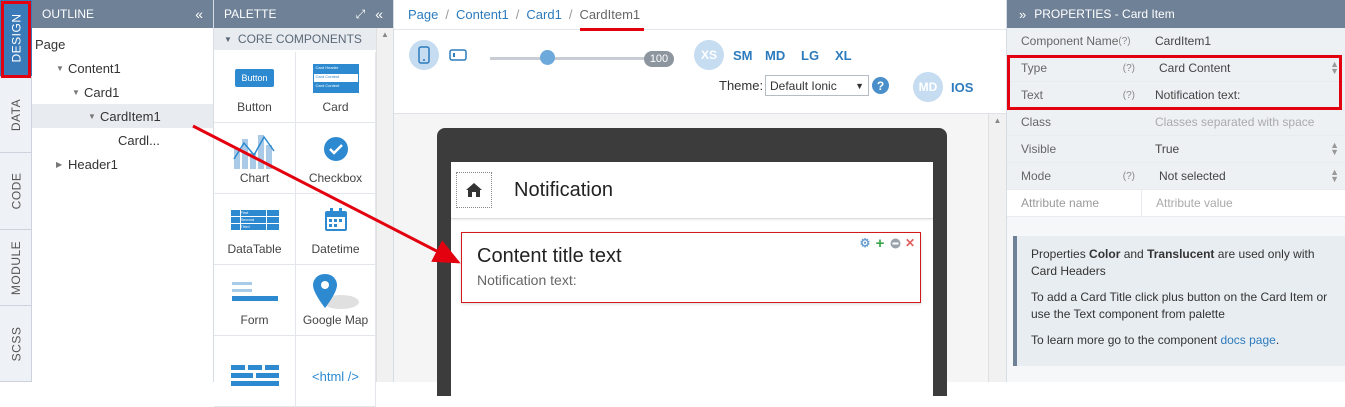 Image resolution: width=1345 pixels, height=407 pixels. What do you see at coordinates (122, 92) in the screenshot?
I see `tree-item-card1: ▼ Card1` at bounding box center [122, 92].